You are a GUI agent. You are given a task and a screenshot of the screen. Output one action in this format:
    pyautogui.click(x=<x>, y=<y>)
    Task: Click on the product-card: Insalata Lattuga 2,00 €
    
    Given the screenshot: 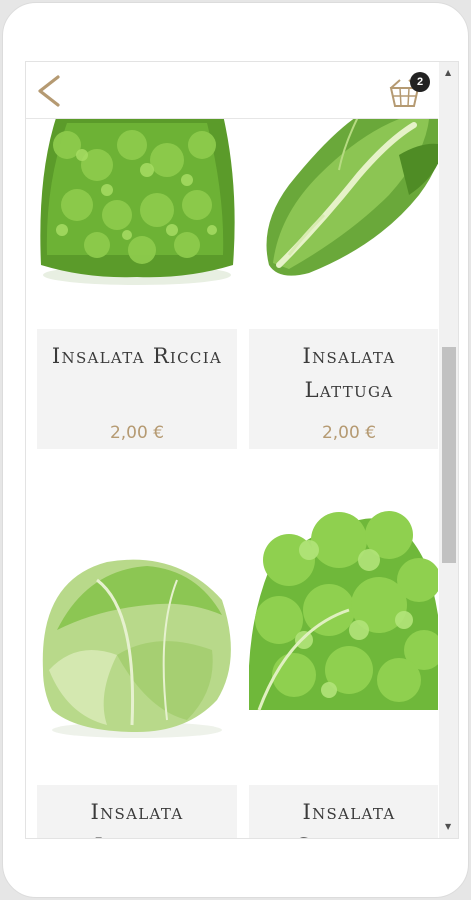 What is the action you would take?
    pyautogui.click(x=343, y=284)
    